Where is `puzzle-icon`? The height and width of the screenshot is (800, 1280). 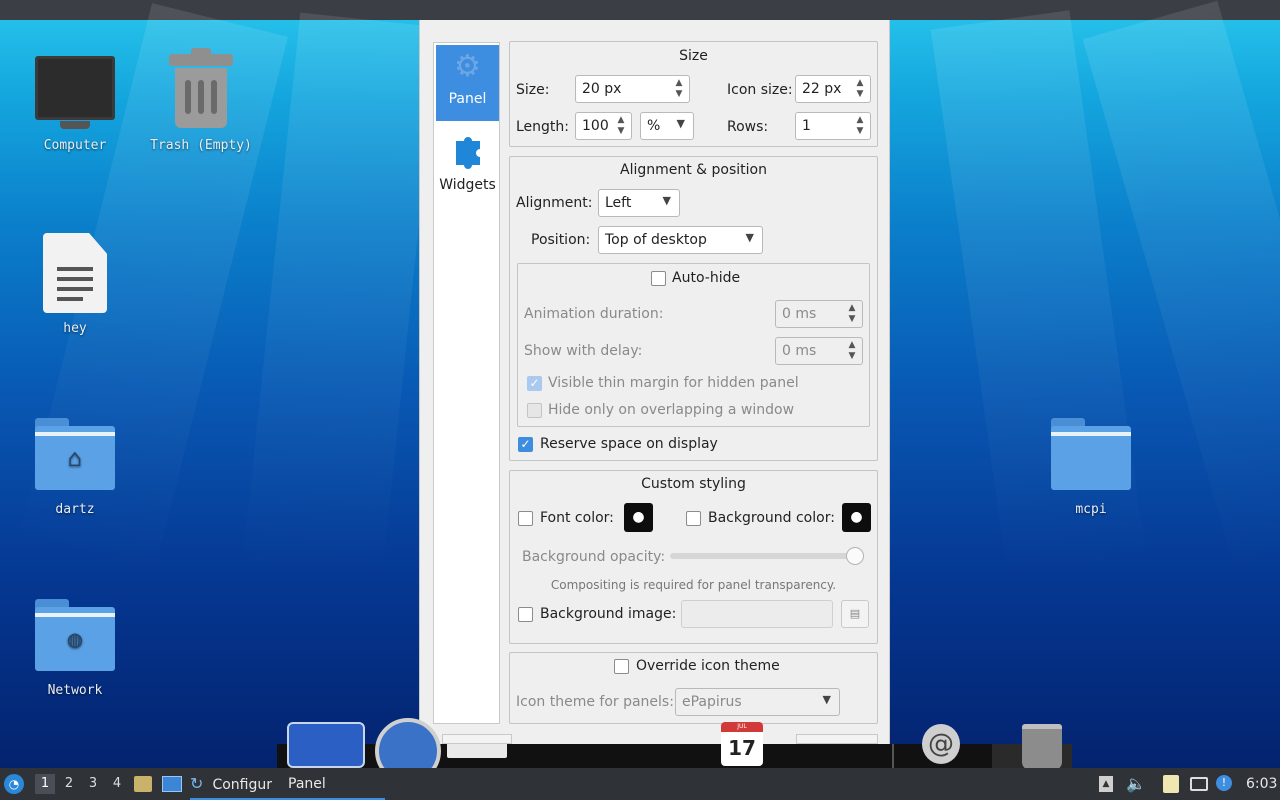
puzzle-icon is located at coordinates (467, 153).